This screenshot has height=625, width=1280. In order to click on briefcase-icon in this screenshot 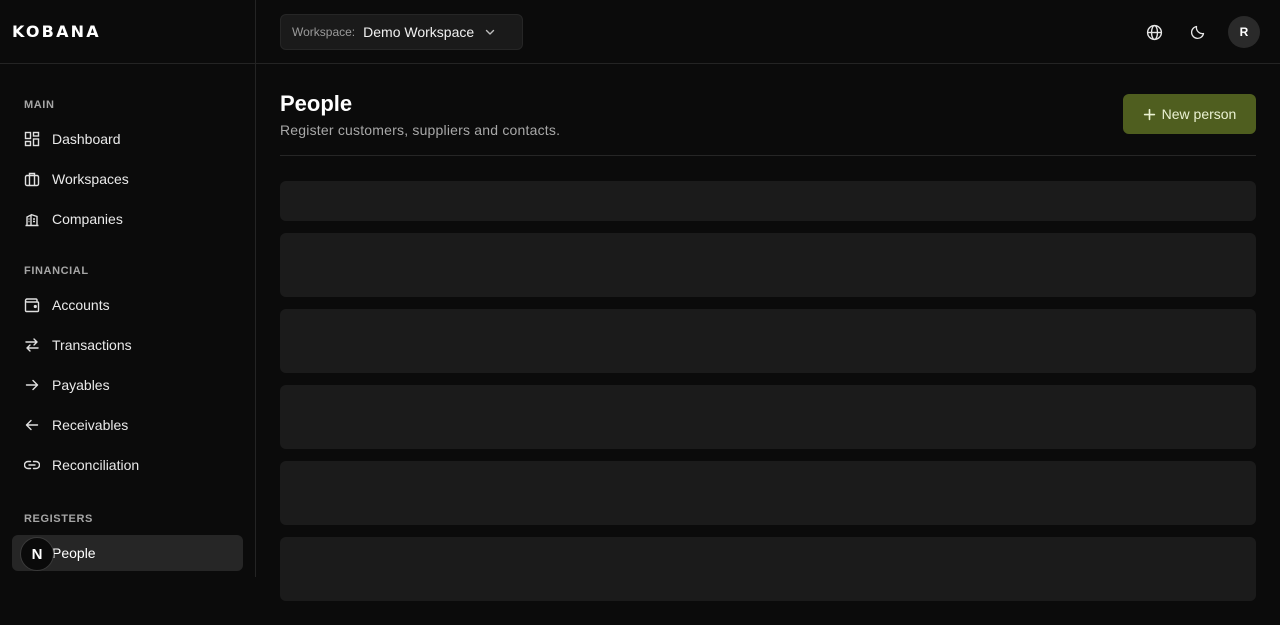, I will do `click(32, 179)`.